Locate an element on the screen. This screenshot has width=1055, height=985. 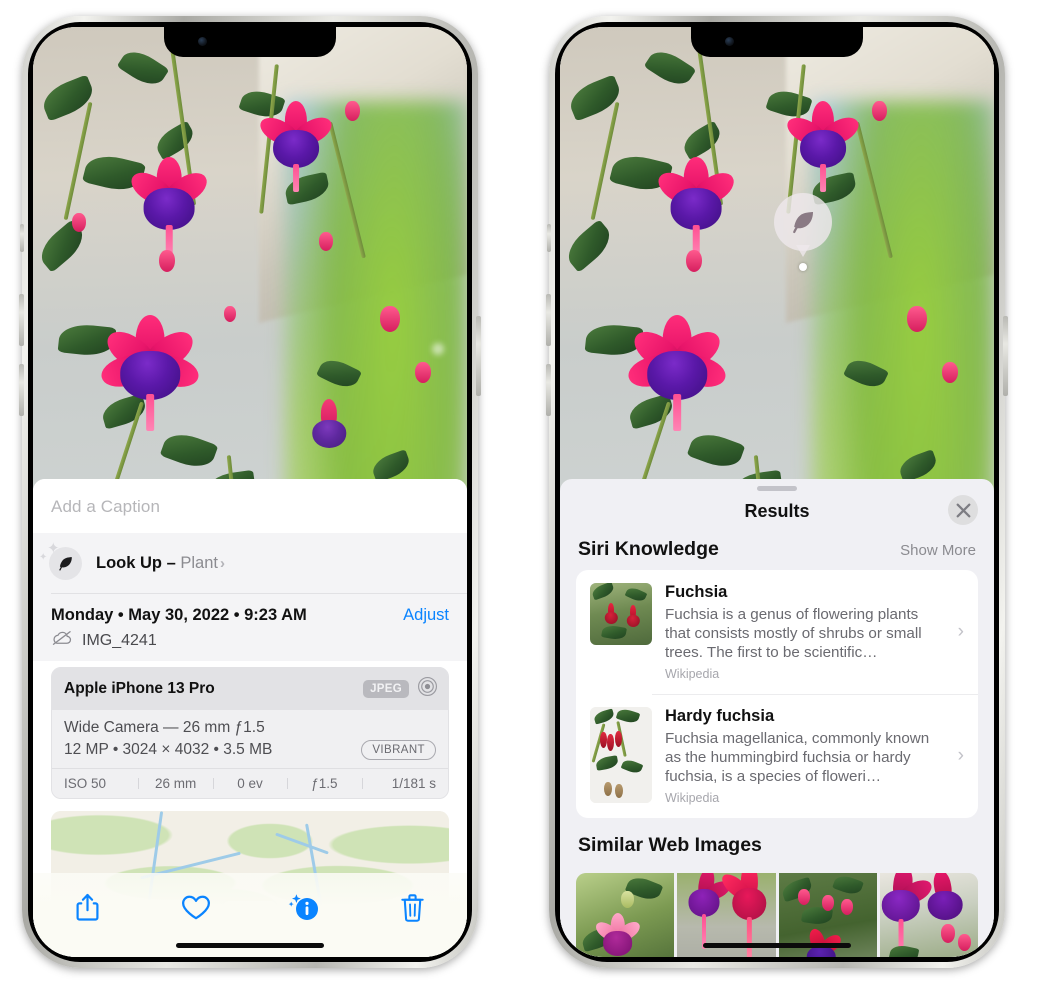
aperture-icon is located at coordinates (427, 689).